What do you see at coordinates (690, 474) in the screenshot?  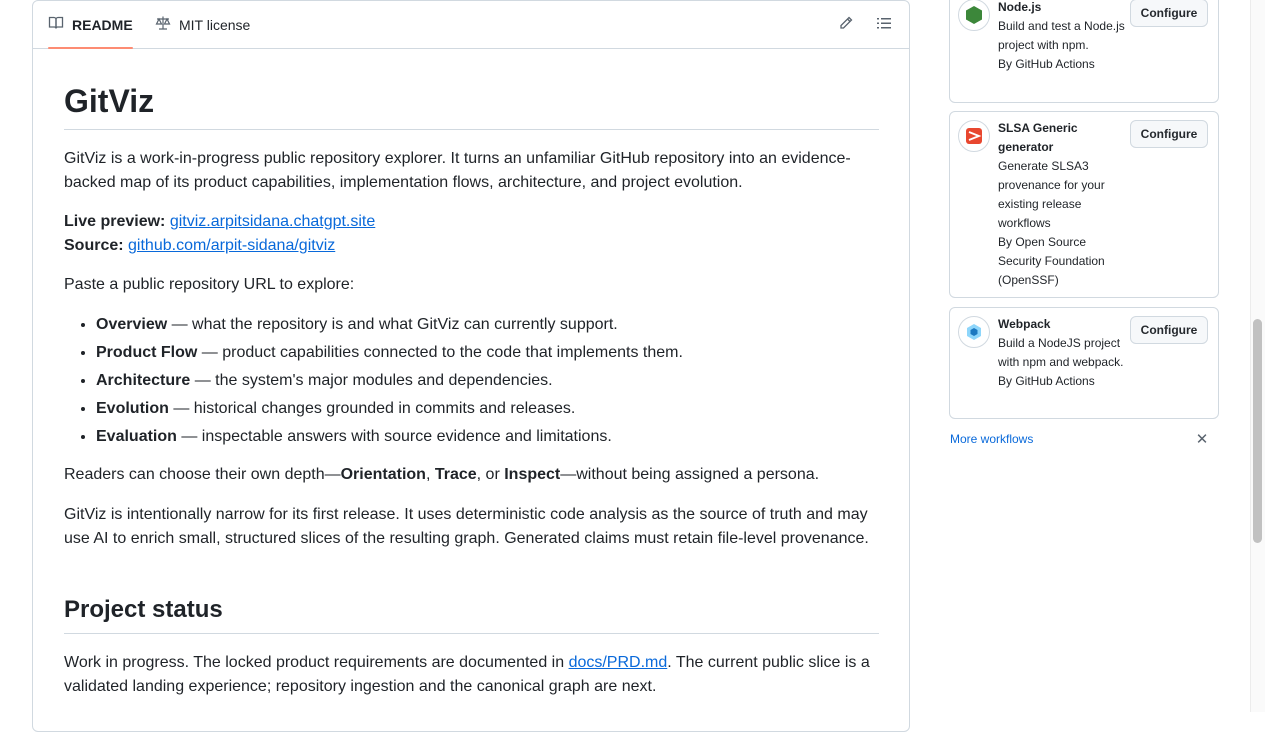 I see `depth-text: —without being assigned a persona.` at bounding box center [690, 474].